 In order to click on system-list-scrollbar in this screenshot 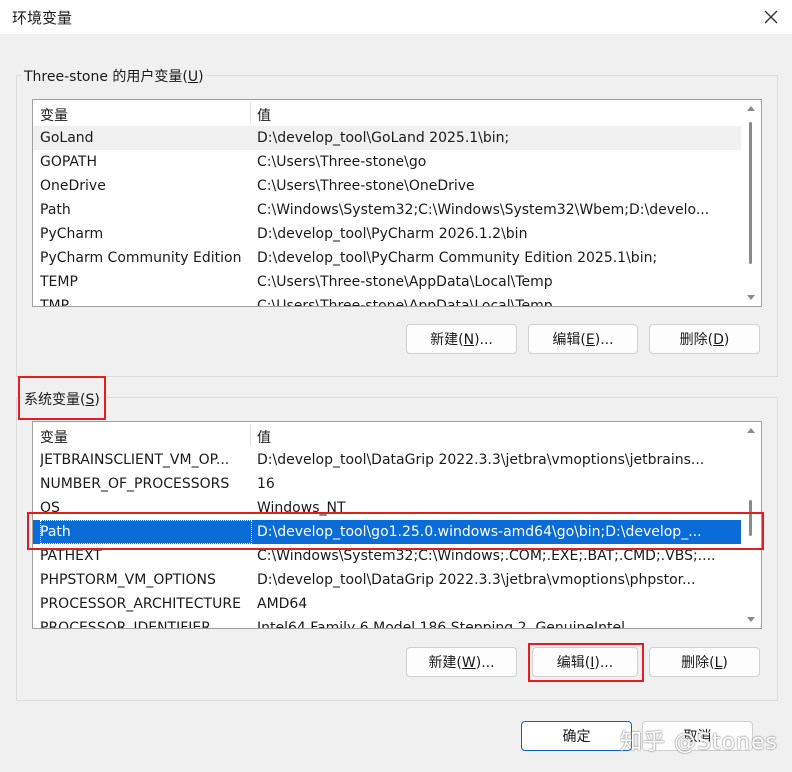, I will do `click(751, 525)`.